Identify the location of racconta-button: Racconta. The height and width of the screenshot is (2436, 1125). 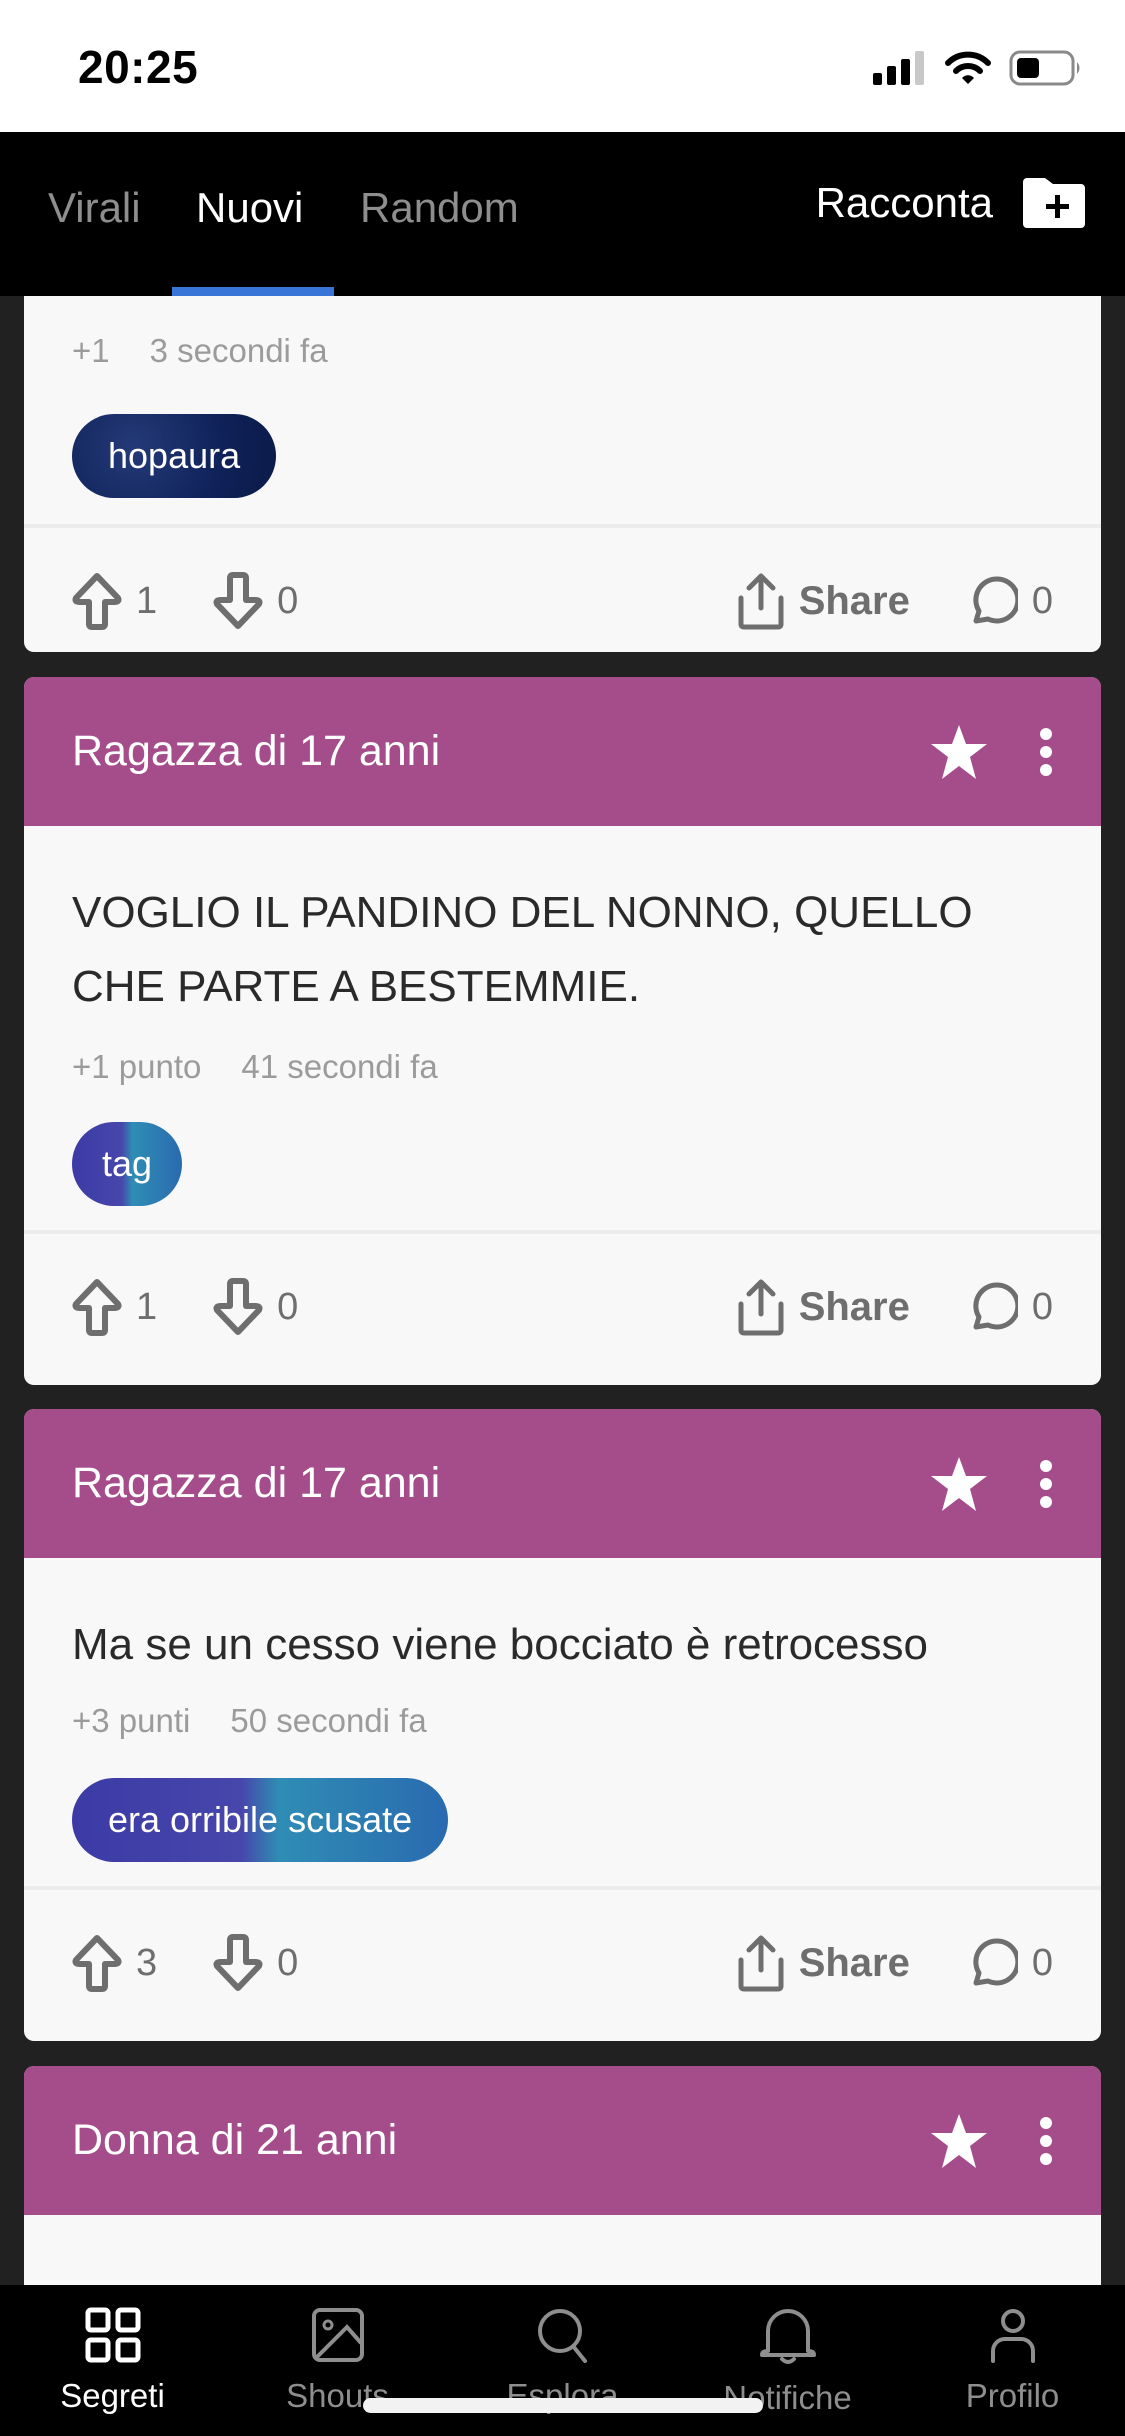
(950, 203).